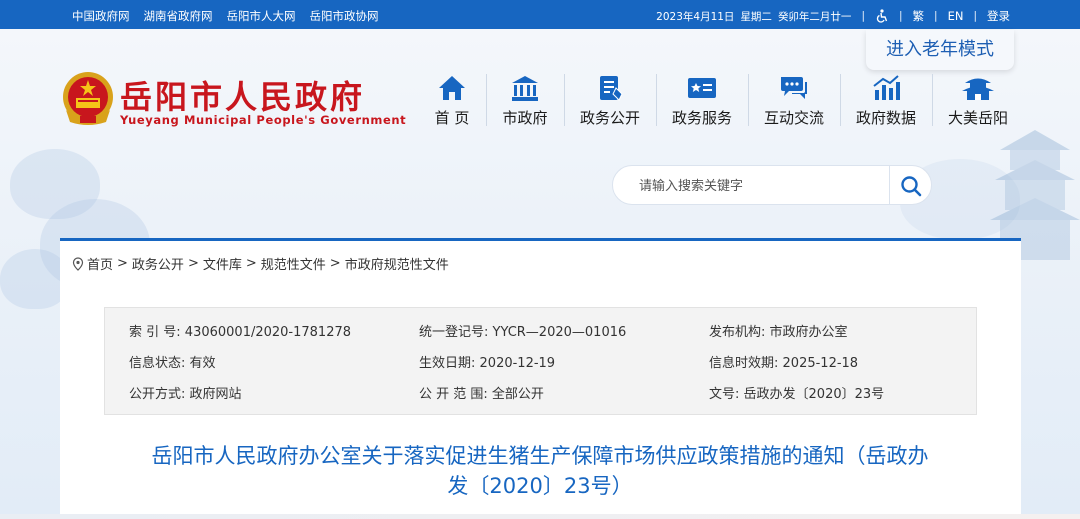 The width and height of the screenshot is (1080, 519). I want to click on document-title-line: 发〔2020〕23号）, so click(540, 486).